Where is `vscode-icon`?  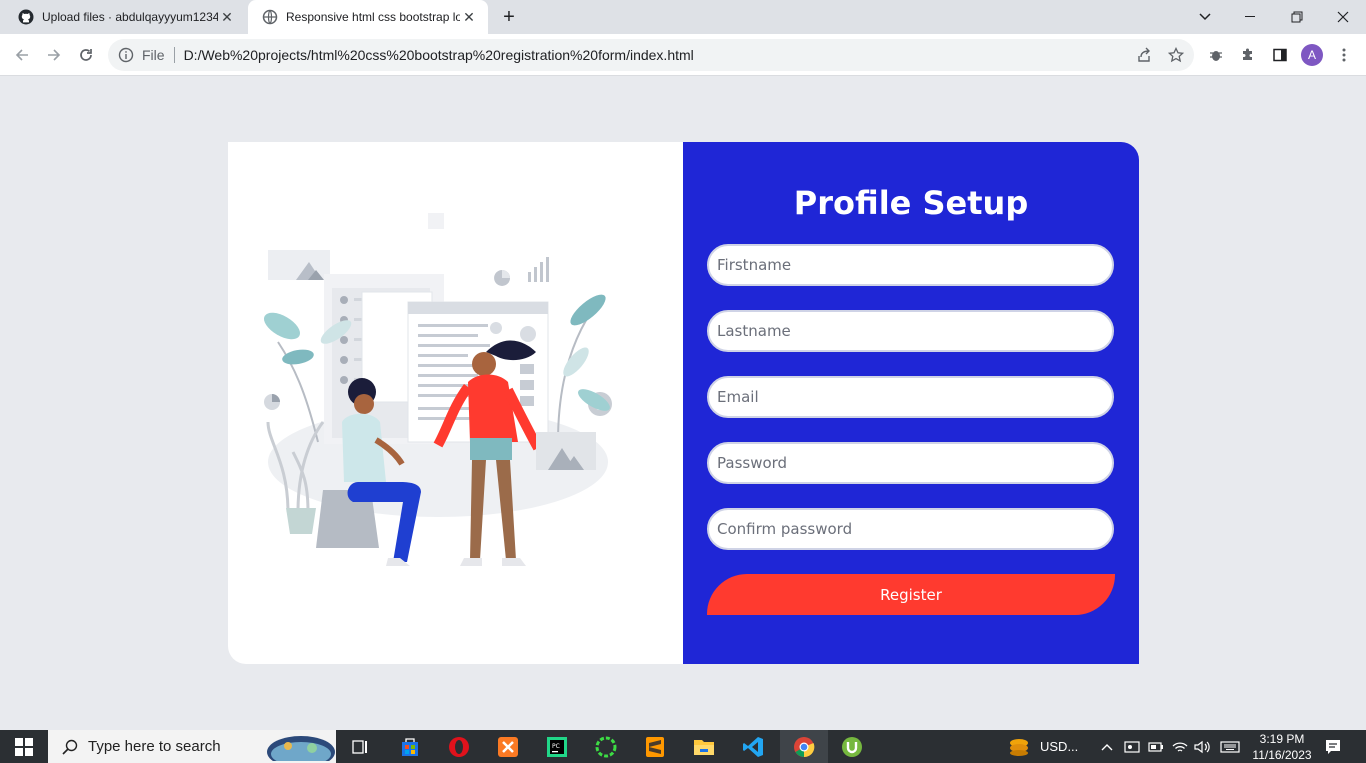 vscode-icon is located at coordinates (753, 747).